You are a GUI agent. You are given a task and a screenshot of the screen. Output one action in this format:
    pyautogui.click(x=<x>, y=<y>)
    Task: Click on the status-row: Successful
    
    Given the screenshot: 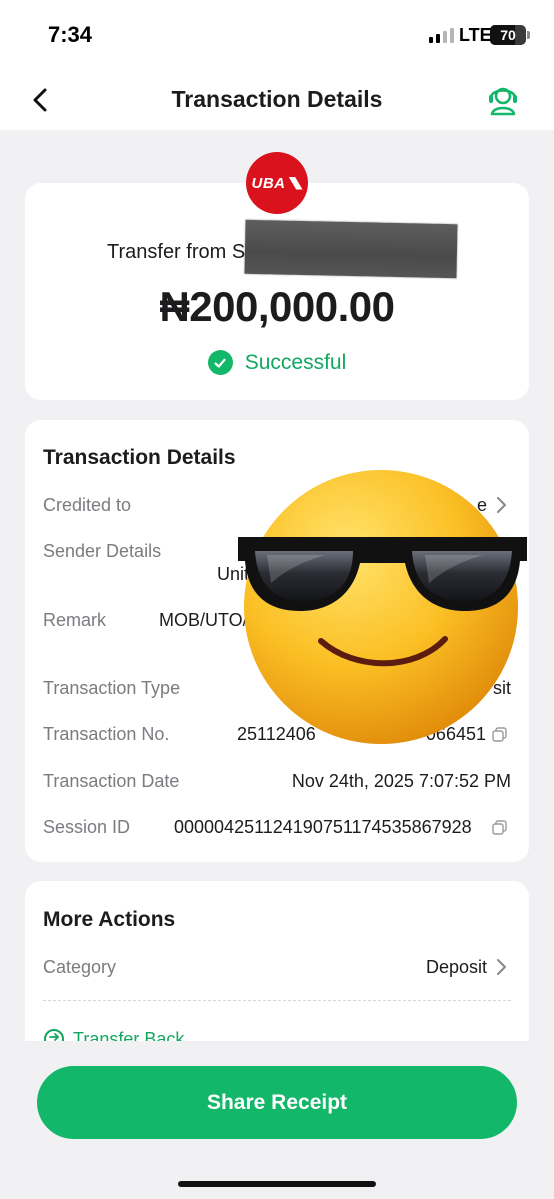 What is the action you would take?
    pyautogui.click(x=277, y=362)
    